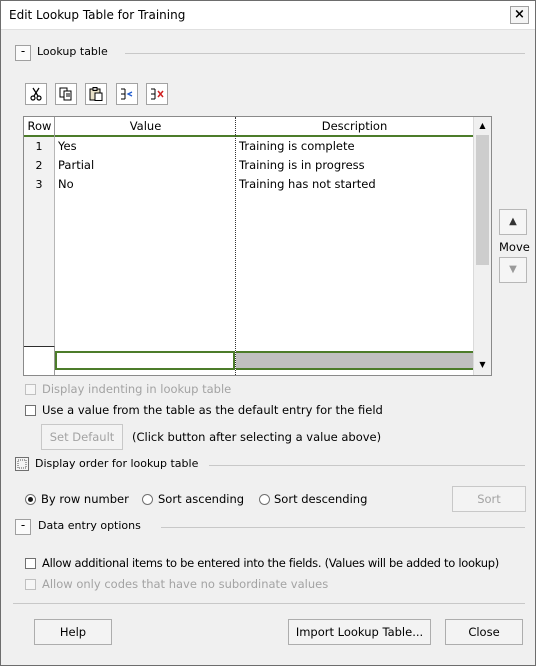 The width and height of the screenshot is (536, 666). Describe the element at coordinates (39, 126) in the screenshot. I see `column-header-row: Row` at that location.